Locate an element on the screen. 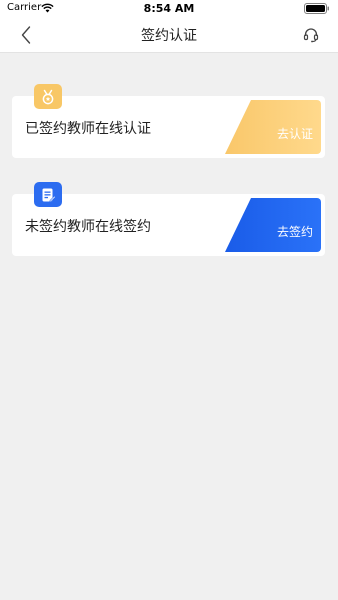 This screenshot has height=600, width=338. headset-icon is located at coordinates (311, 35).